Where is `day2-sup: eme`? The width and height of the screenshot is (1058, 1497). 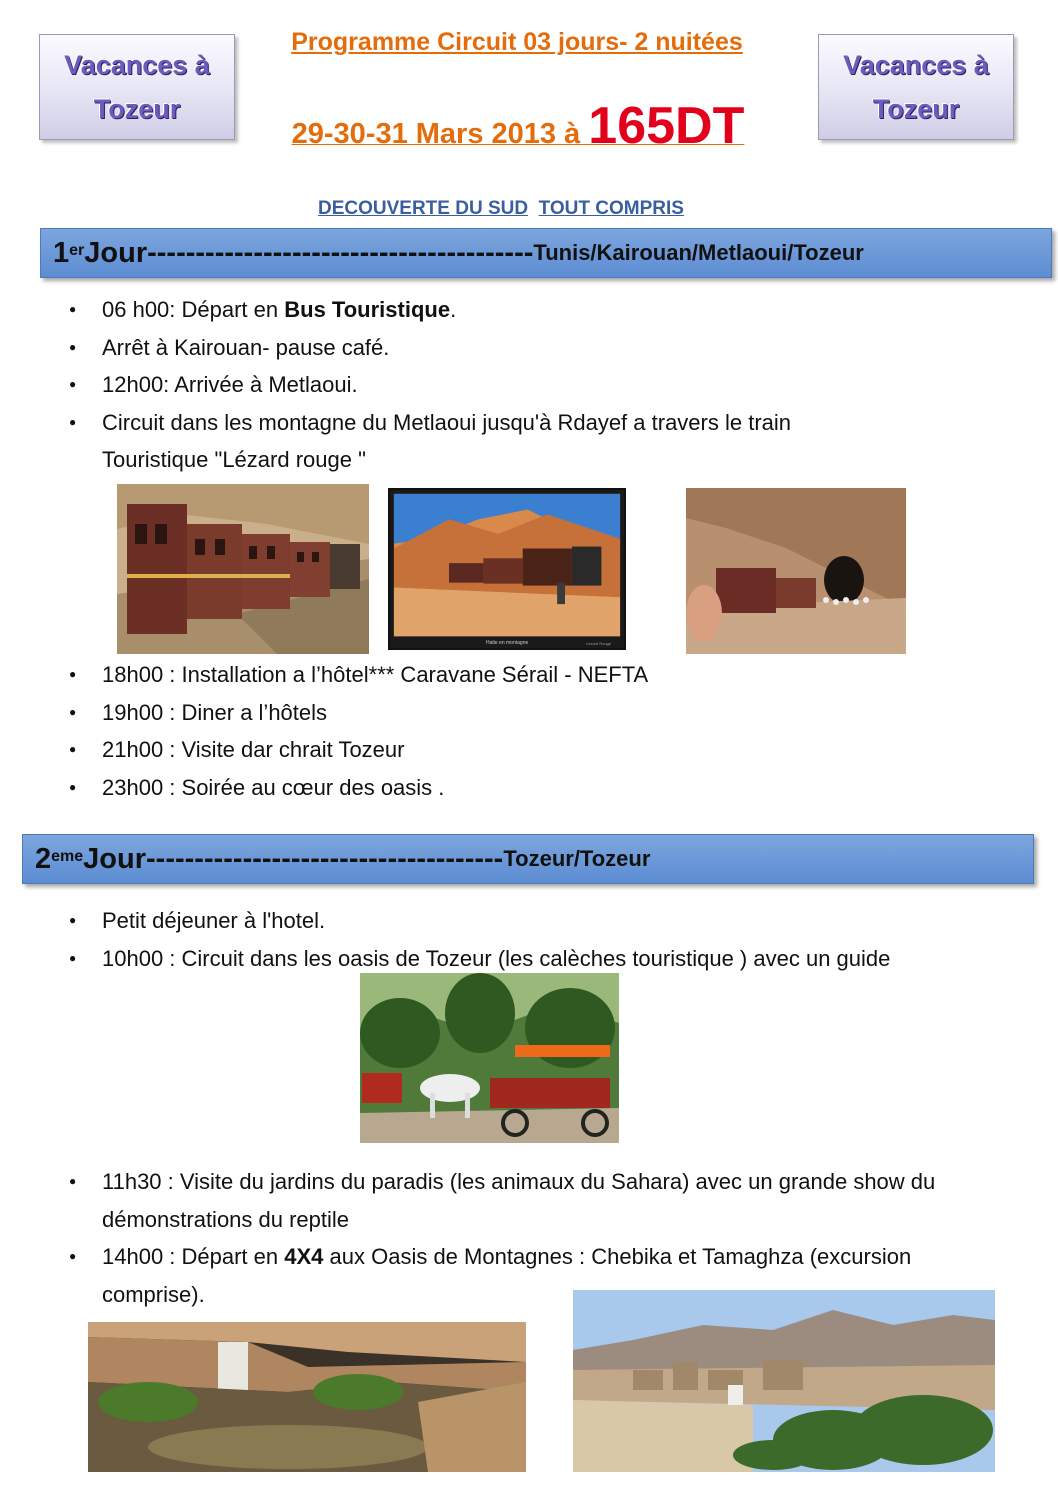 day2-sup: eme is located at coordinates (67, 856).